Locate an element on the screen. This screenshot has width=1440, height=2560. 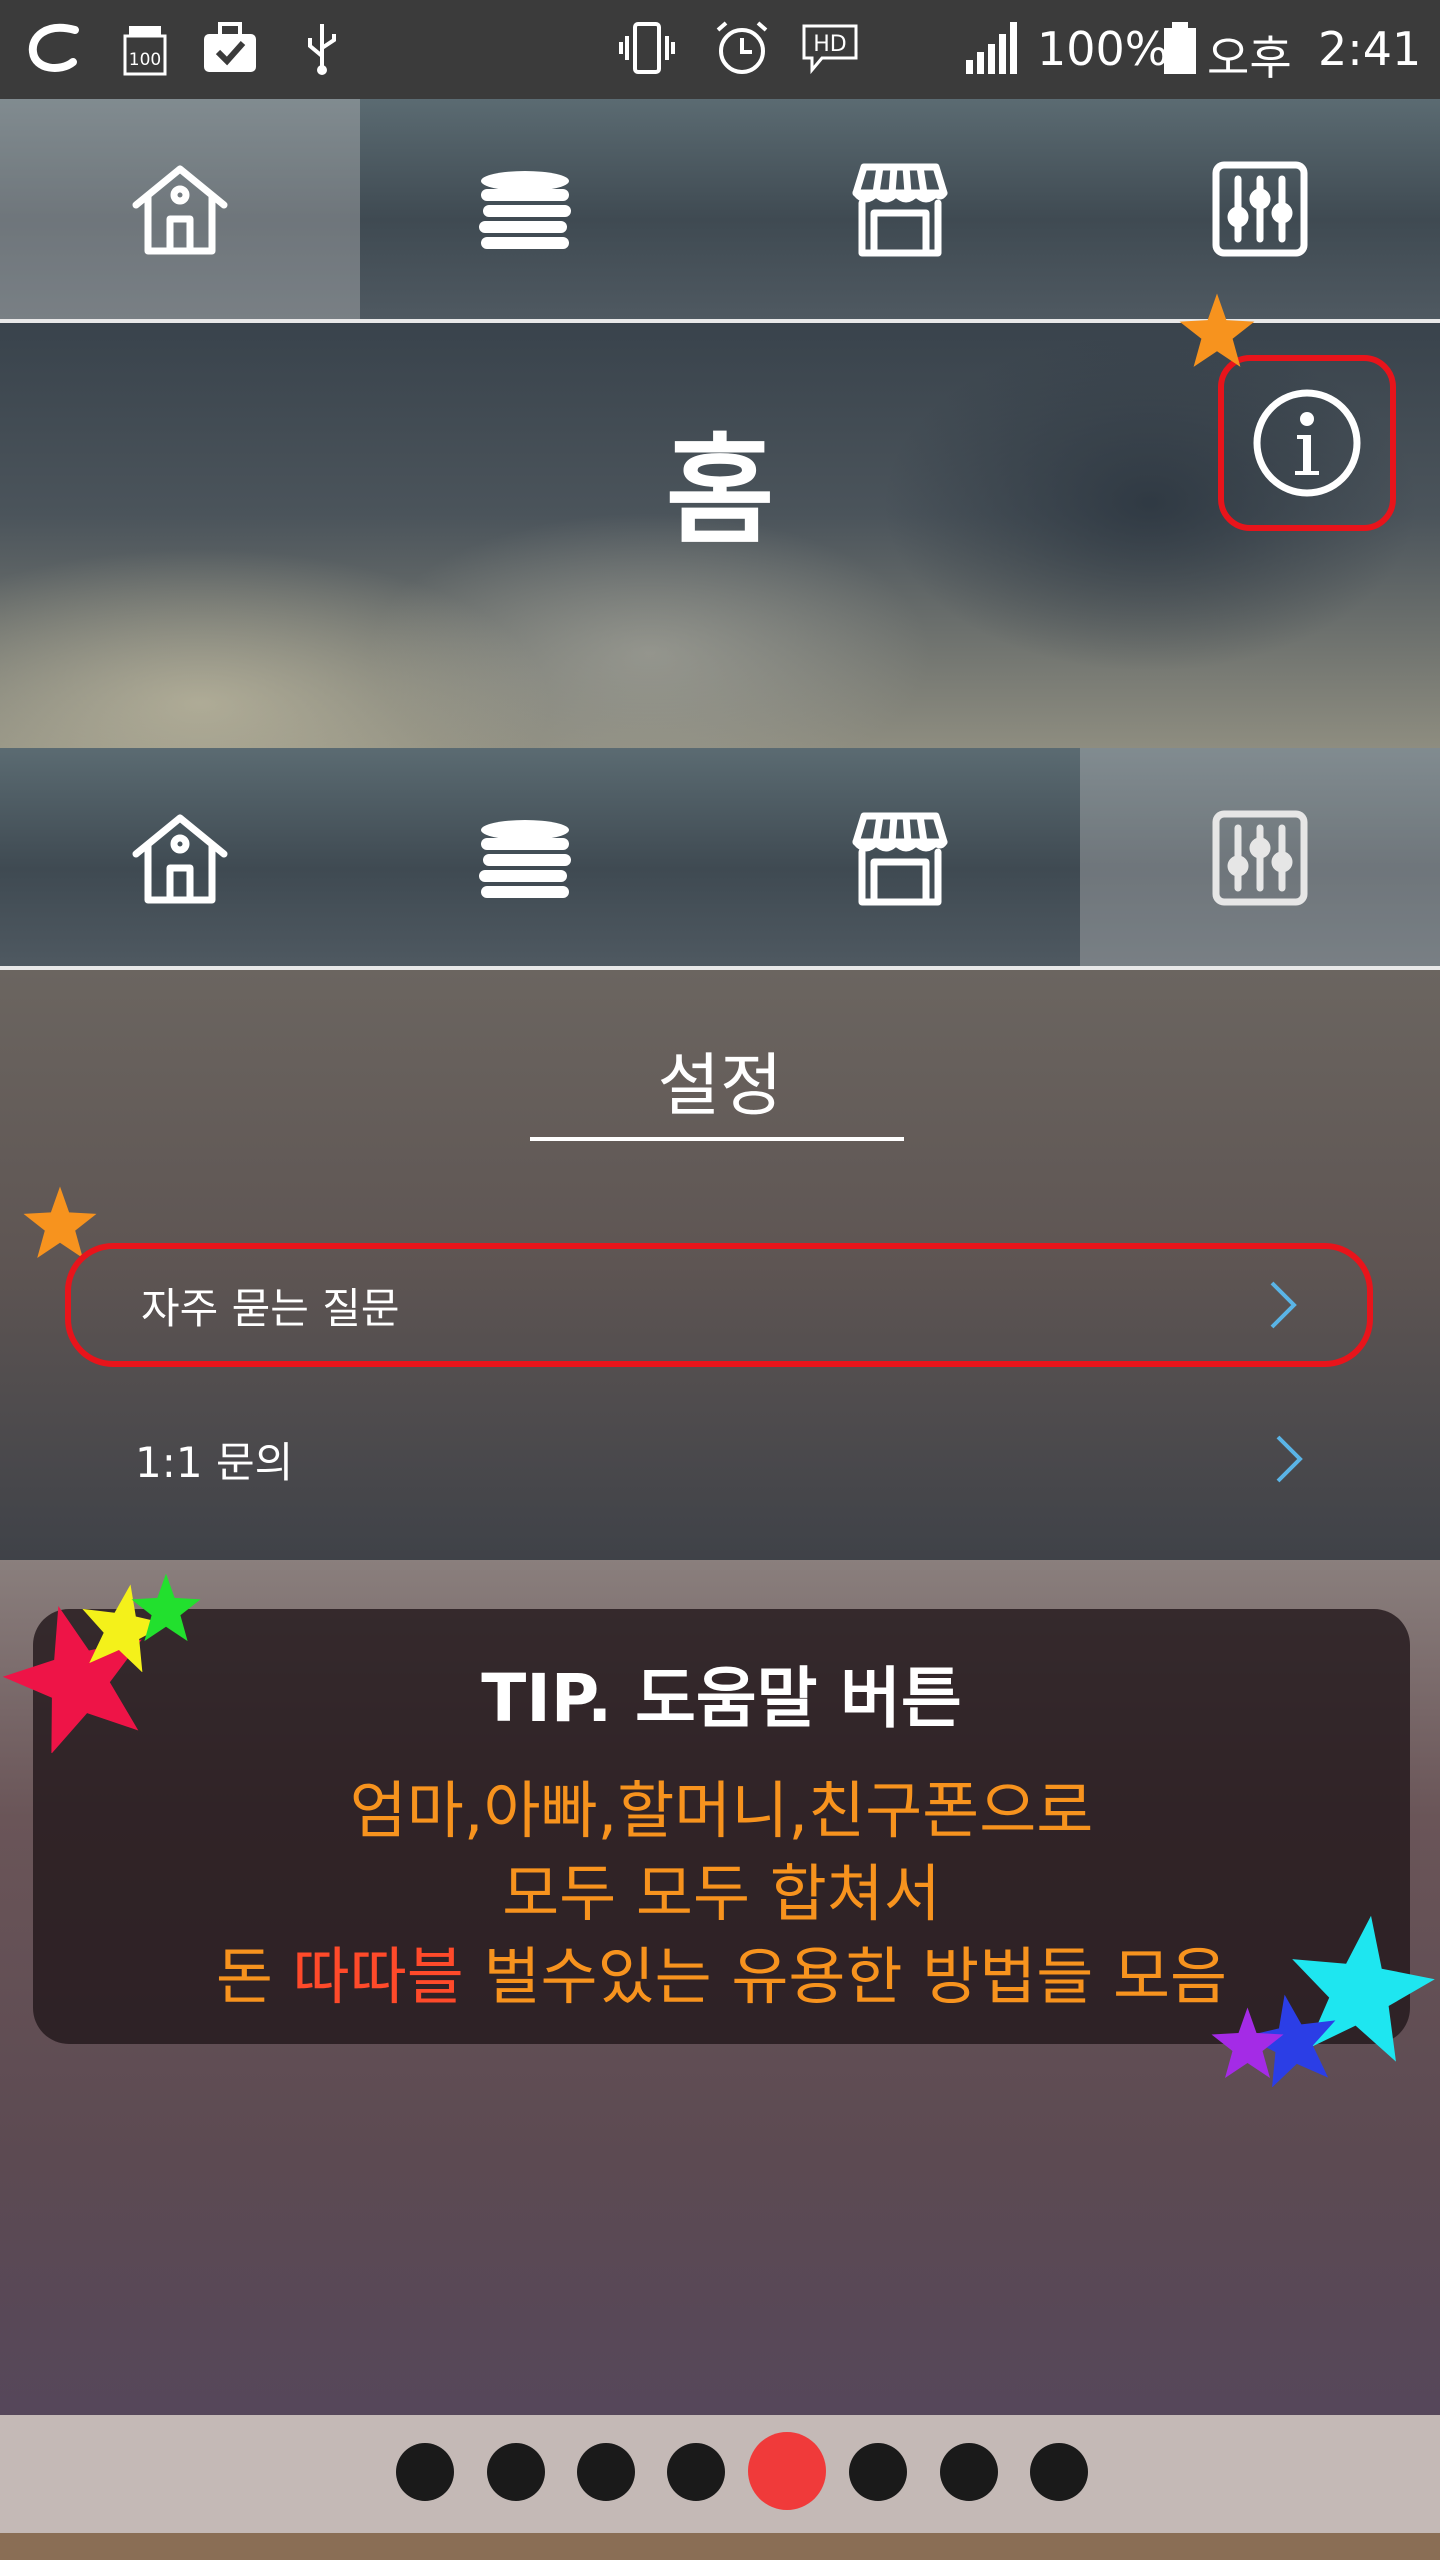
svg-text: HD is located at coordinates (829, 44).